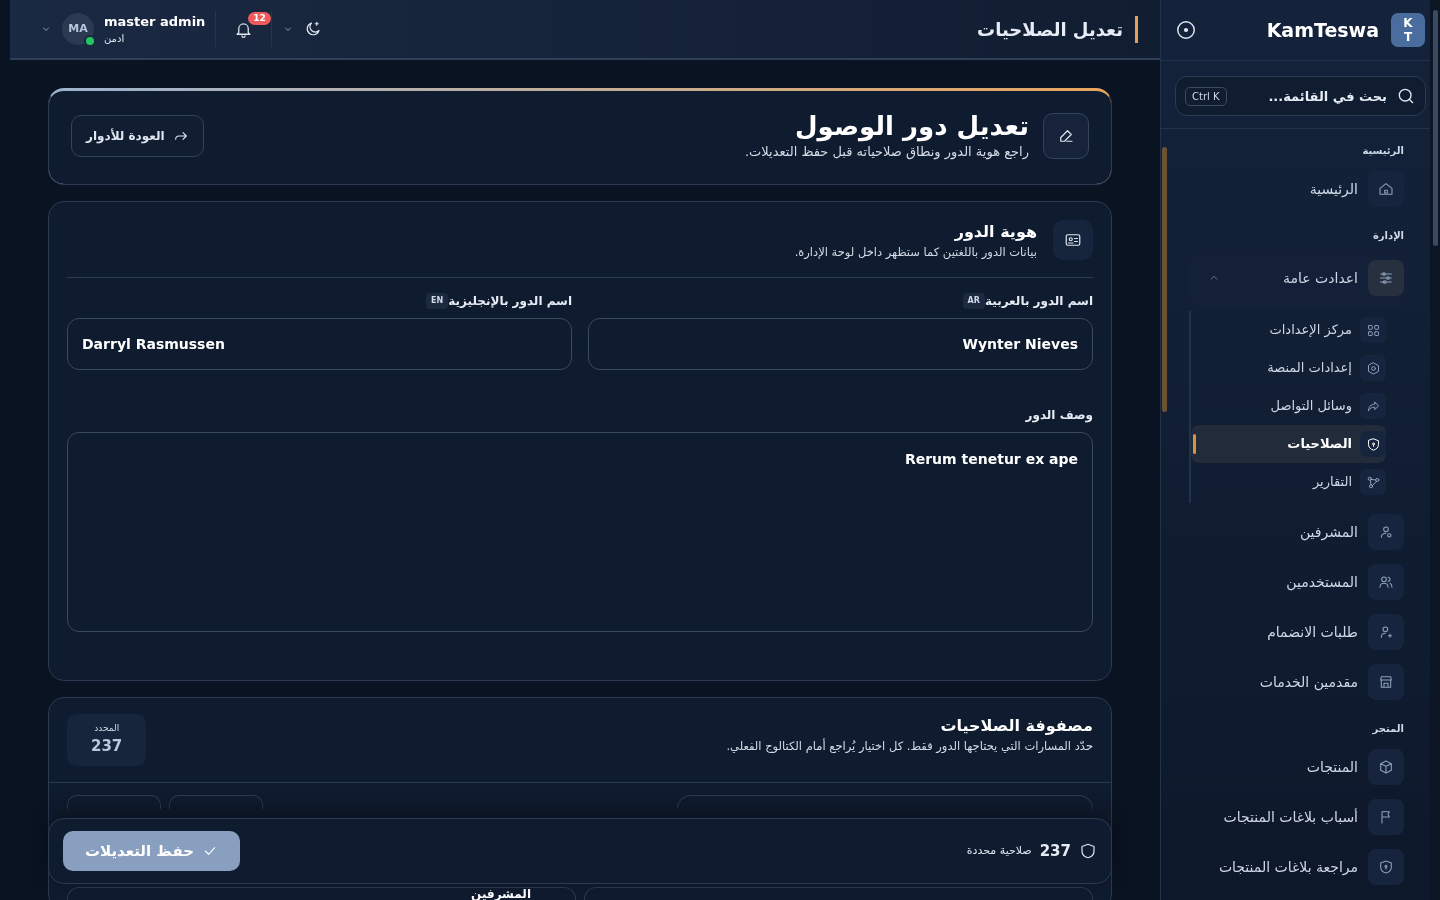 This screenshot has height=900, width=1440. Describe the element at coordinates (437, 300) in the screenshot. I see `language-tag: EN` at that location.